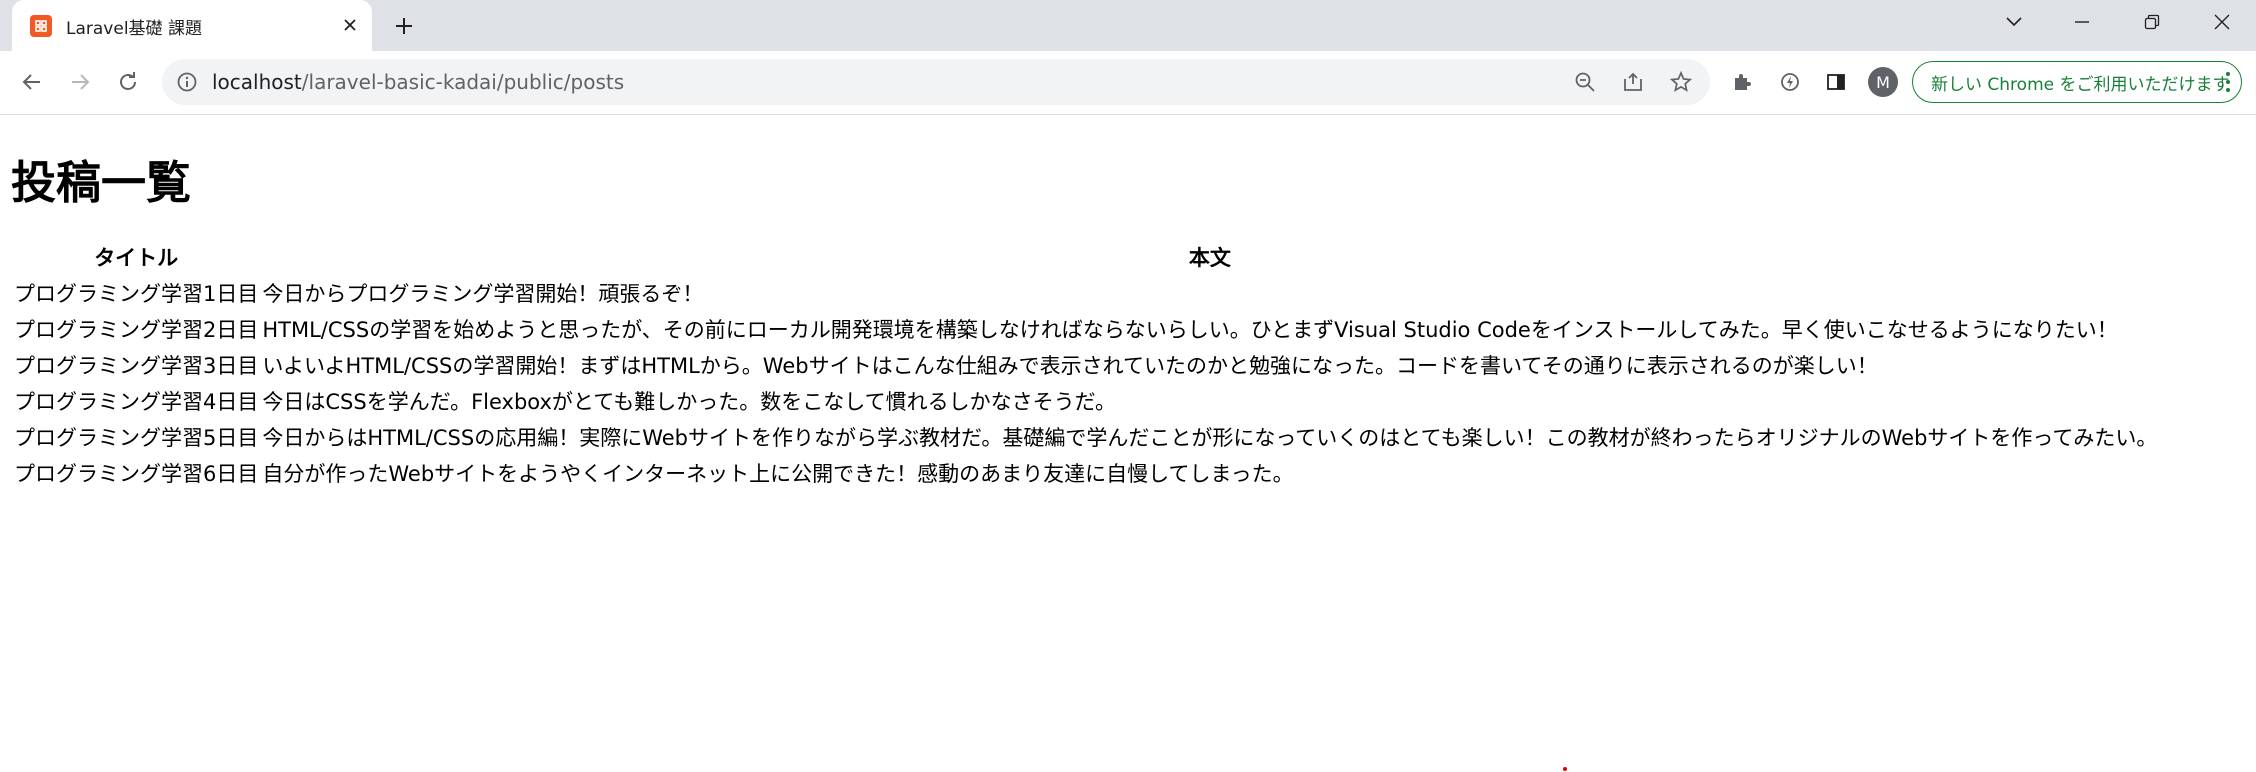 Image resolution: width=2256 pixels, height=772 pixels. Describe the element at coordinates (1742, 82) in the screenshot. I see `extensions-icon` at that location.